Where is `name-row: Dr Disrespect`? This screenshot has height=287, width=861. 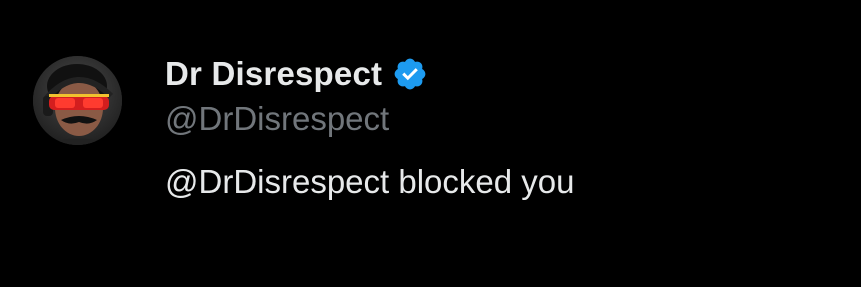 name-row: Dr Disrespect is located at coordinates (296, 74).